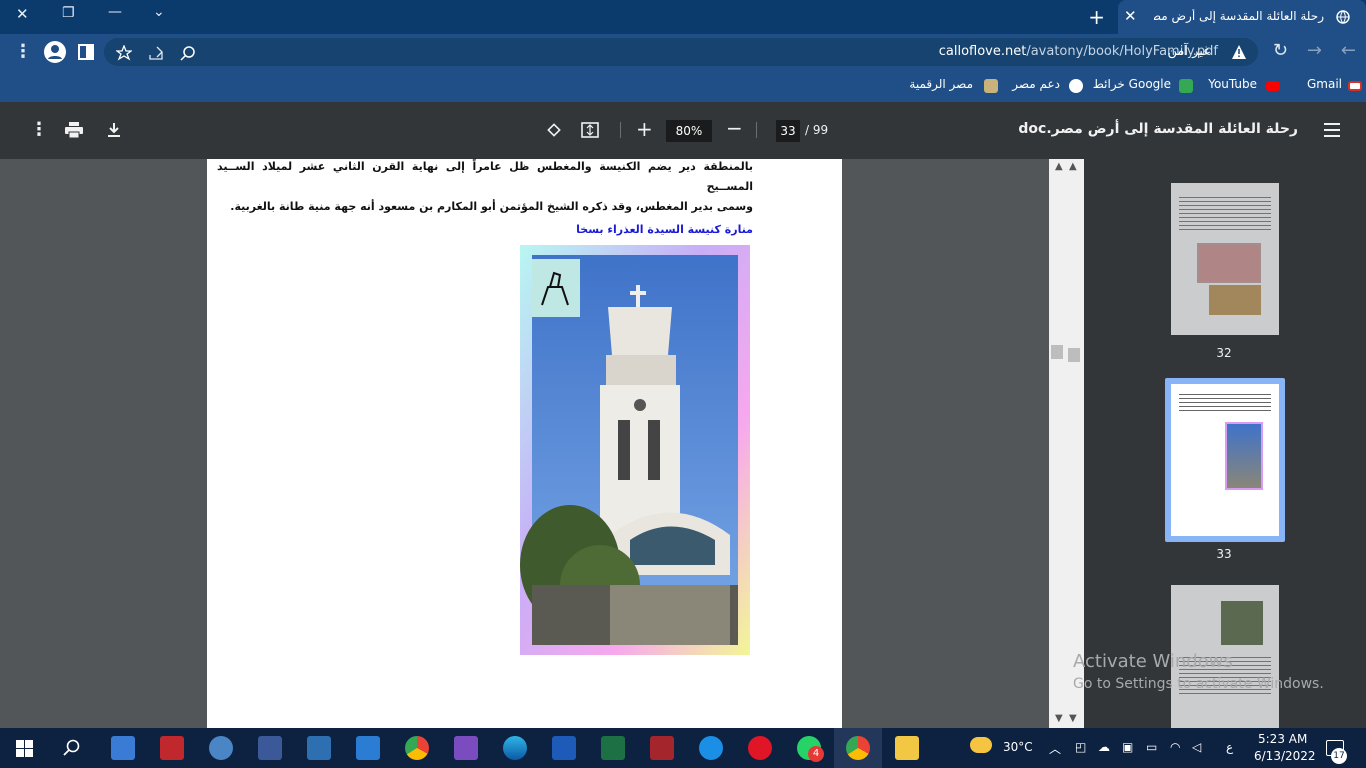 The height and width of the screenshot is (768, 1366). Describe the element at coordinates (86, 52) in the screenshot. I see `sidebar-icon` at that location.